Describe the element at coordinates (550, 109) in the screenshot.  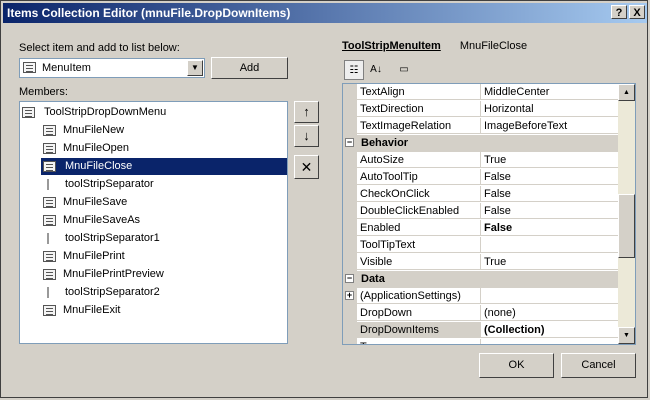
I see `property-value: Horizontal` at that location.